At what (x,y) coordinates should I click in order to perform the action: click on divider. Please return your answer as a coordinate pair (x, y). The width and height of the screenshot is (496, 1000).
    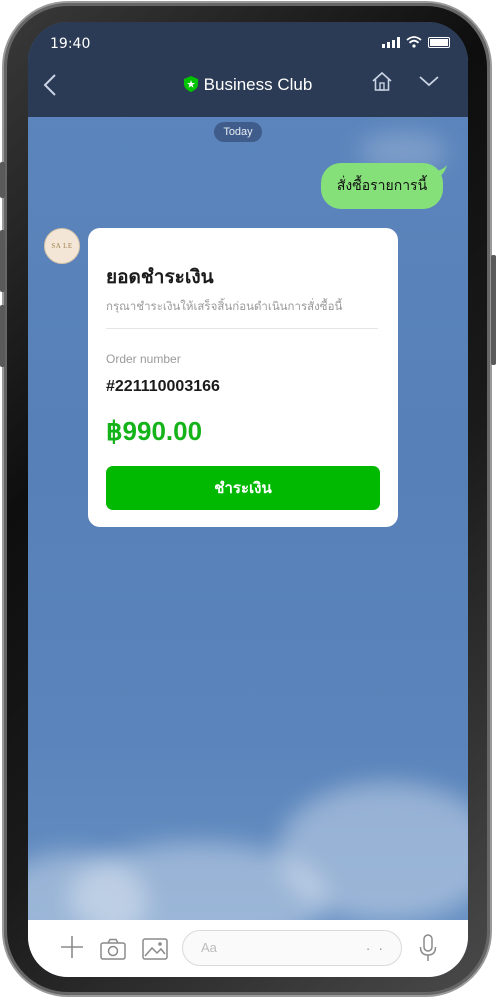
    Looking at the image, I should click on (242, 328).